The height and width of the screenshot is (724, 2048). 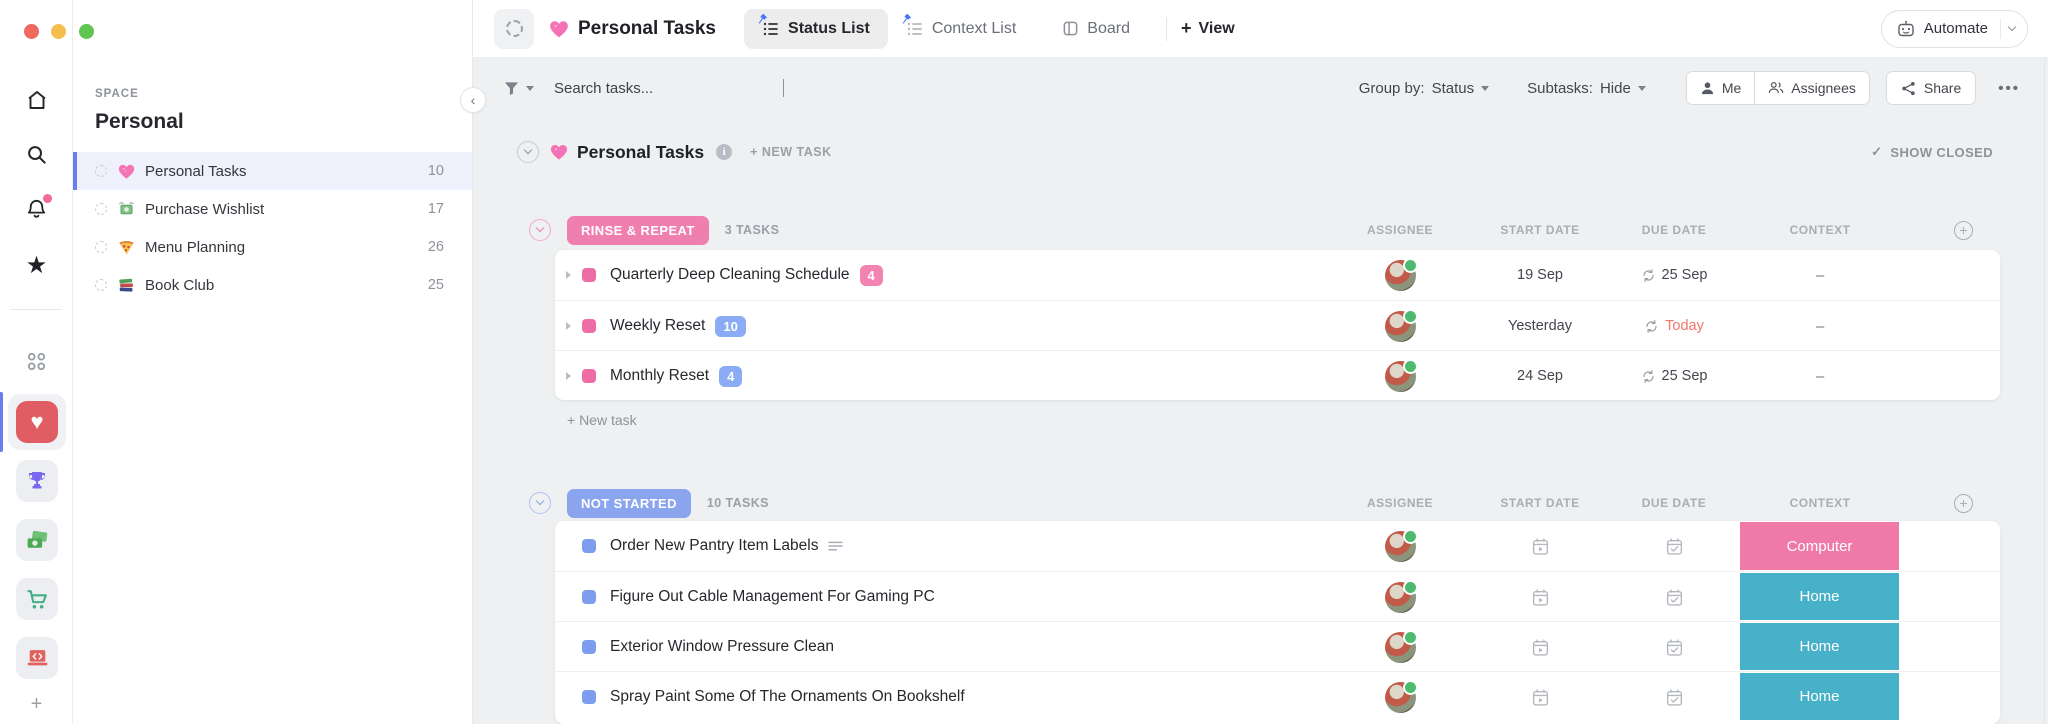 What do you see at coordinates (1277, 325) in the screenshot?
I see `task-row: Weekly Reset 10 Yesterday Today –` at bounding box center [1277, 325].